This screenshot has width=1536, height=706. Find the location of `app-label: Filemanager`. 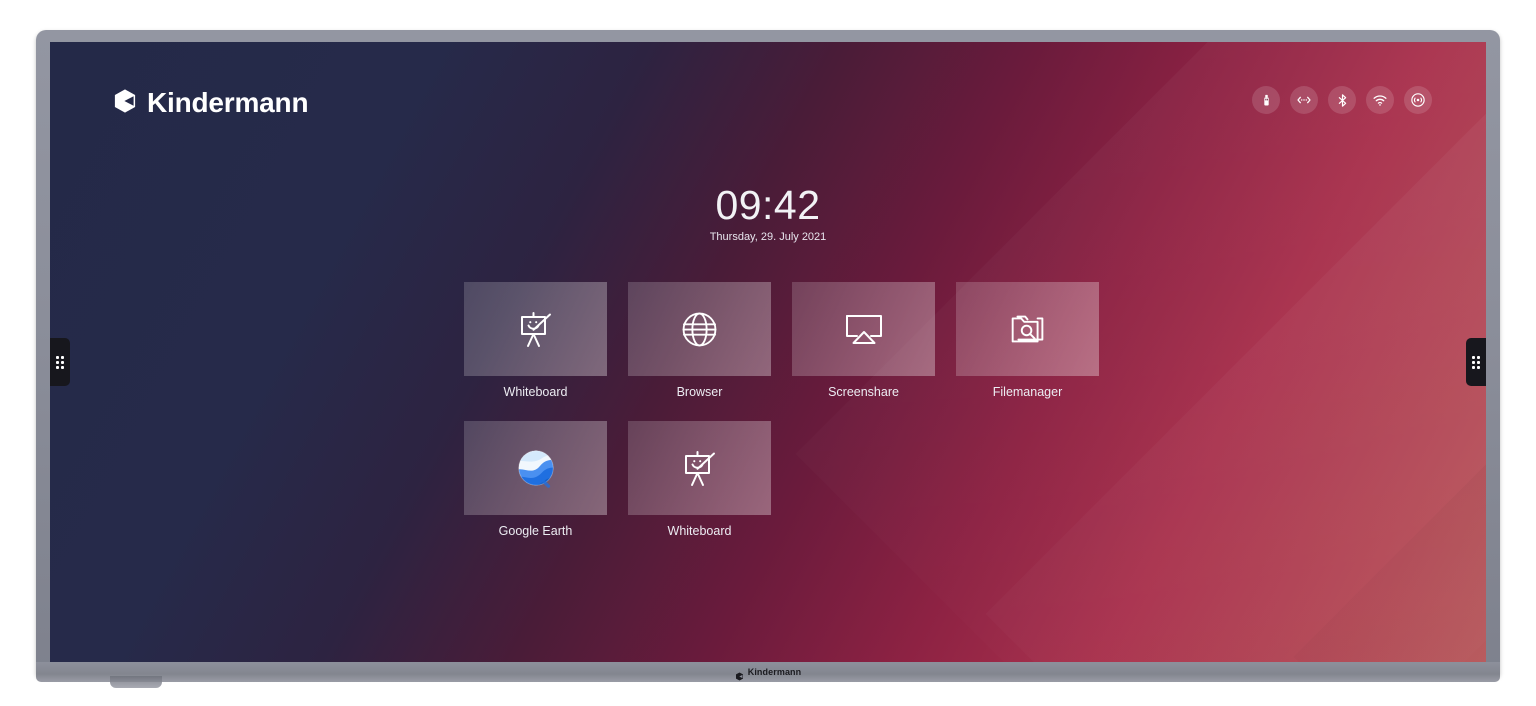

app-label: Filemanager is located at coordinates (1027, 392).